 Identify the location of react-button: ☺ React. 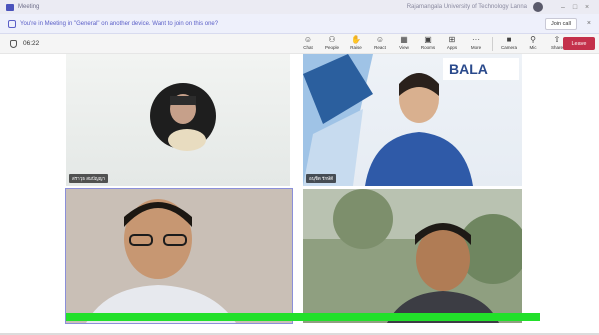
(380, 43).